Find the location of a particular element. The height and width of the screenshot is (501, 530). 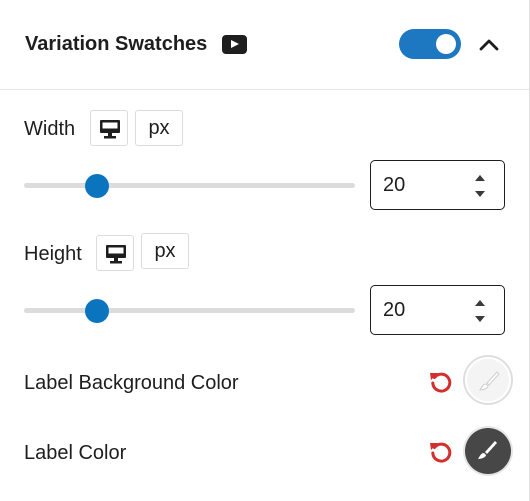

label-background-color-swatch is located at coordinates (488, 380).